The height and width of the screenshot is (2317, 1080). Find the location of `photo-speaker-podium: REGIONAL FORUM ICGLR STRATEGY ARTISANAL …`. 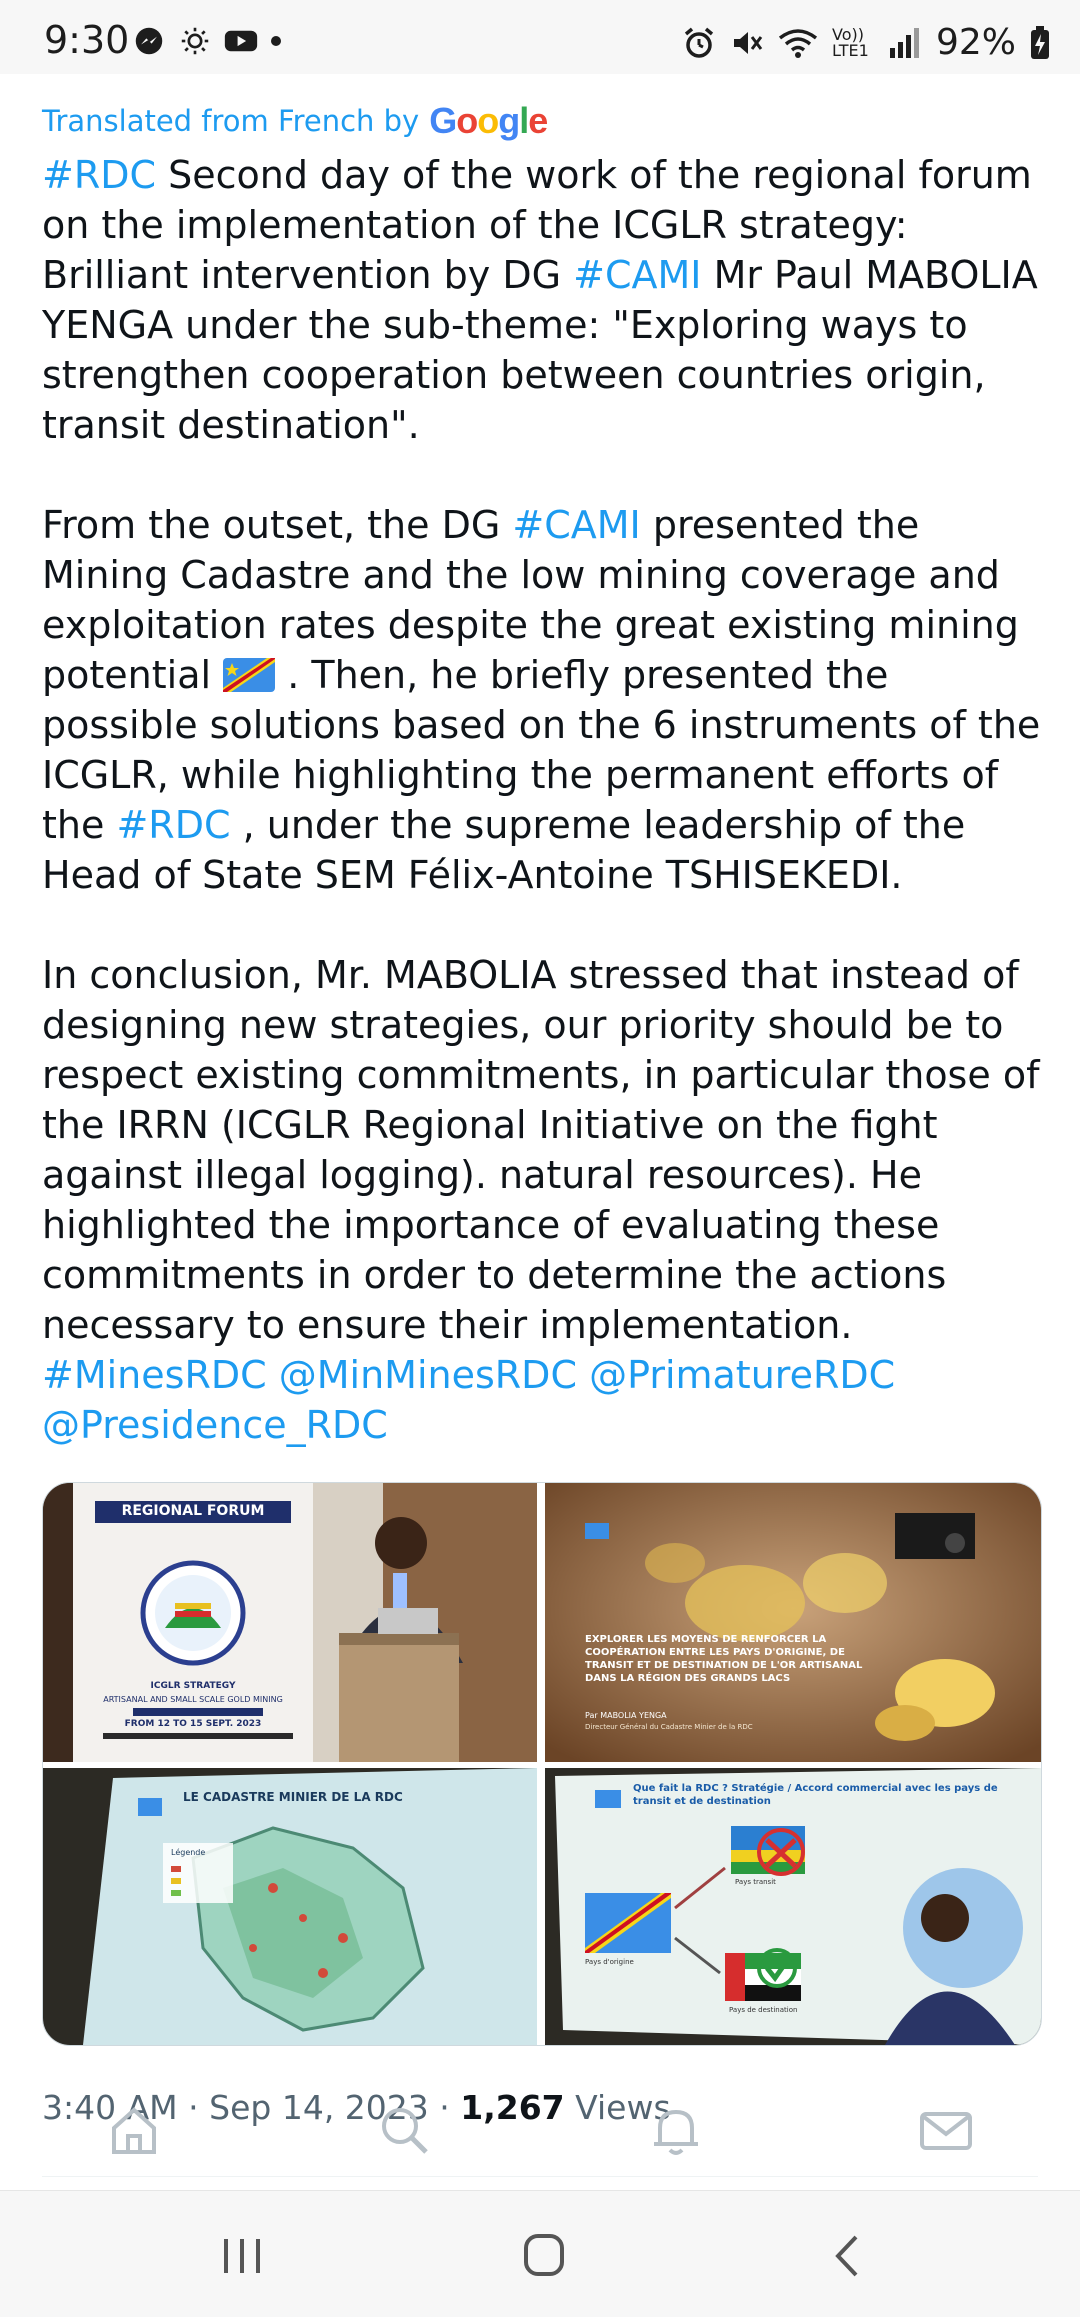

photo-speaker-podium: REGIONAL FORUM ICGLR STRATEGY ARTISANAL … is located at coordinates (290, 1622).